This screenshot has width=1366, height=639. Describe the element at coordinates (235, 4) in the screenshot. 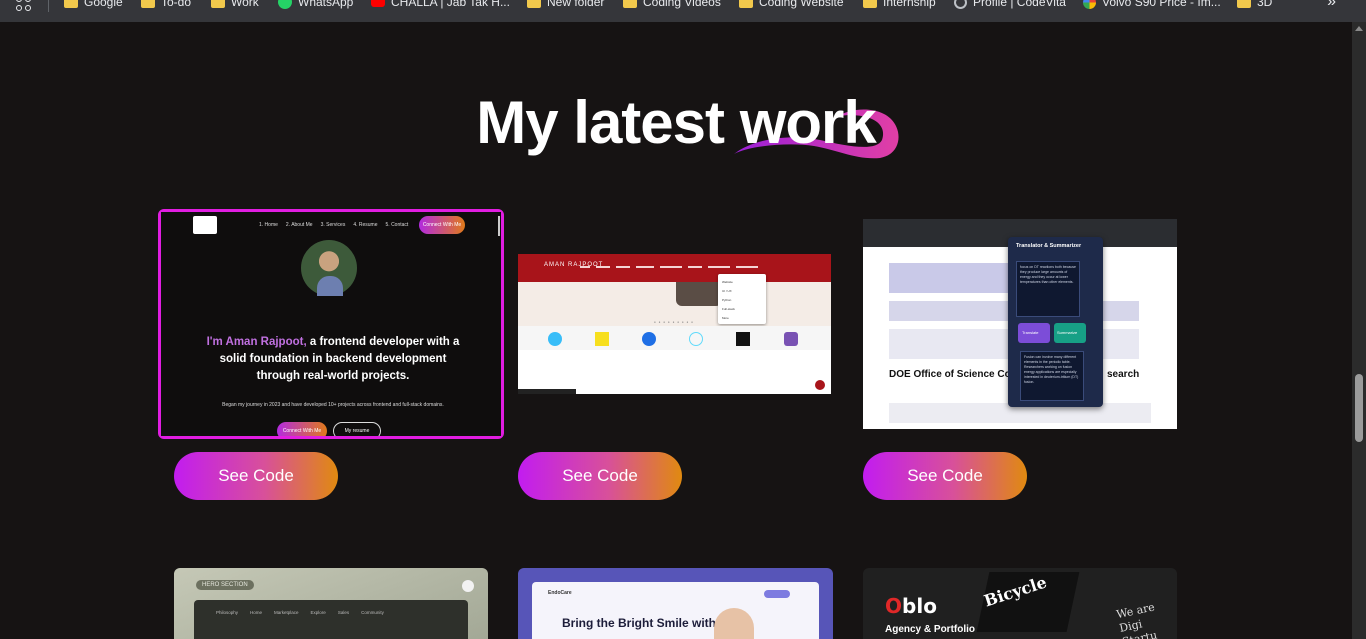

I see `bookmark-work: Work` at that location.